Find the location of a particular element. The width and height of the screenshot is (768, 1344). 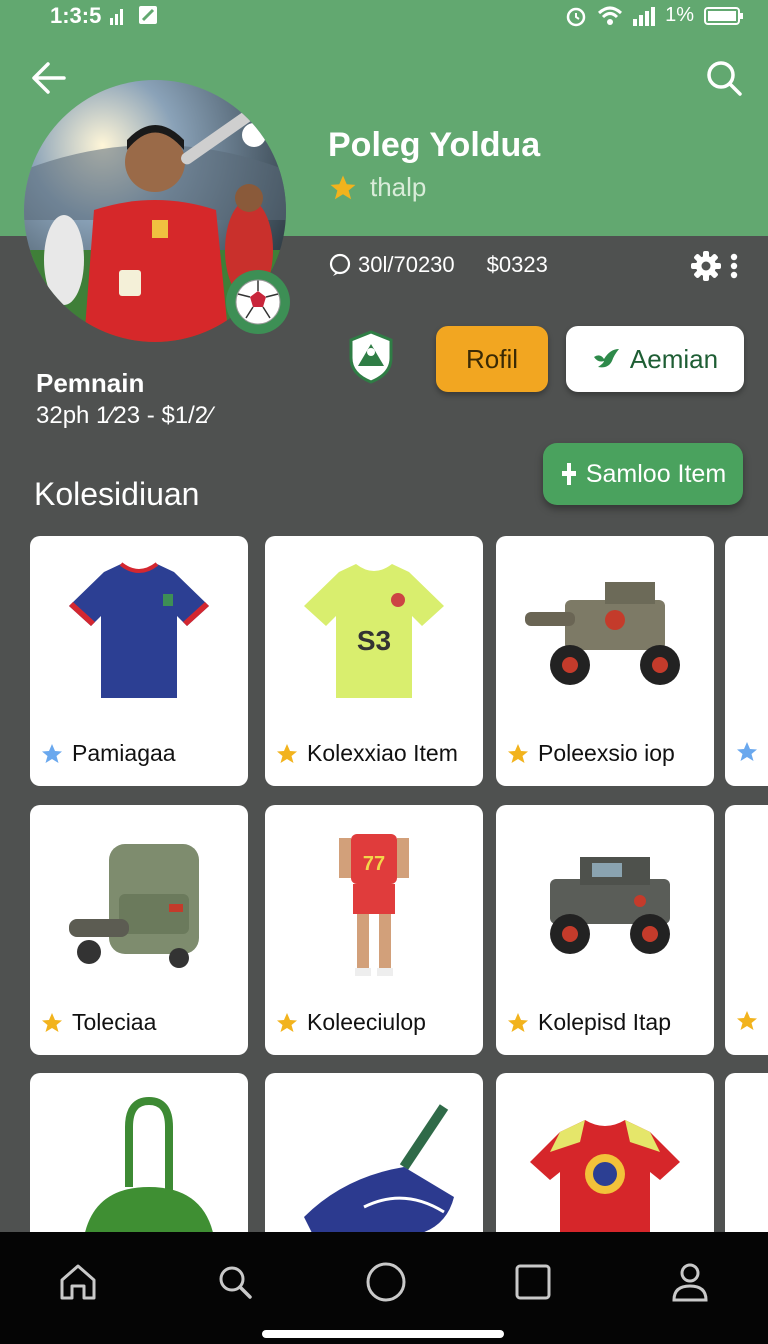

circle-icon is located at coordinates (386, 1282).